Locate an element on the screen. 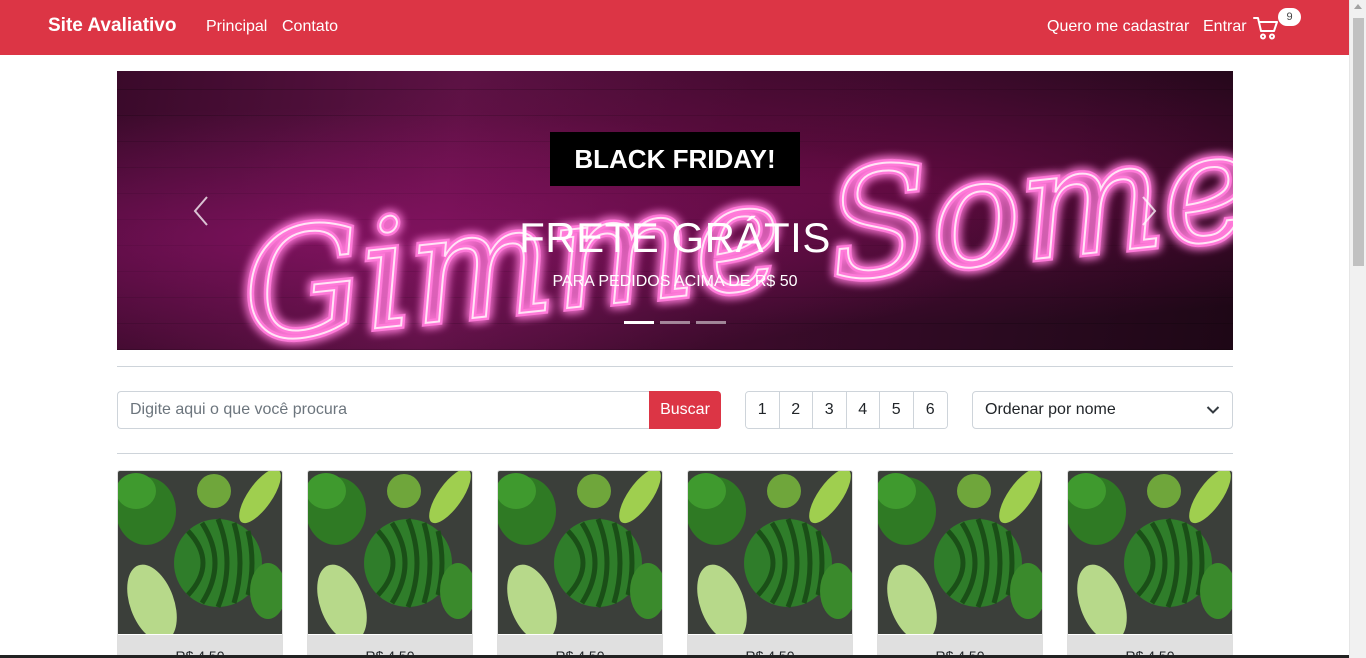  cart-icon is located at coordinates (1266, 28).